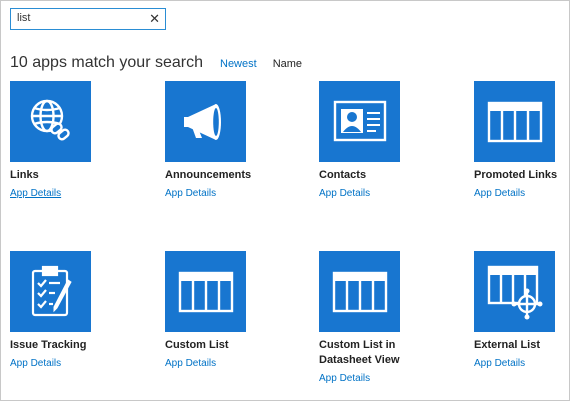 The height and width of the screenshot is (401, 570). I want to click on app-name: Announcements, so click(208, 175).